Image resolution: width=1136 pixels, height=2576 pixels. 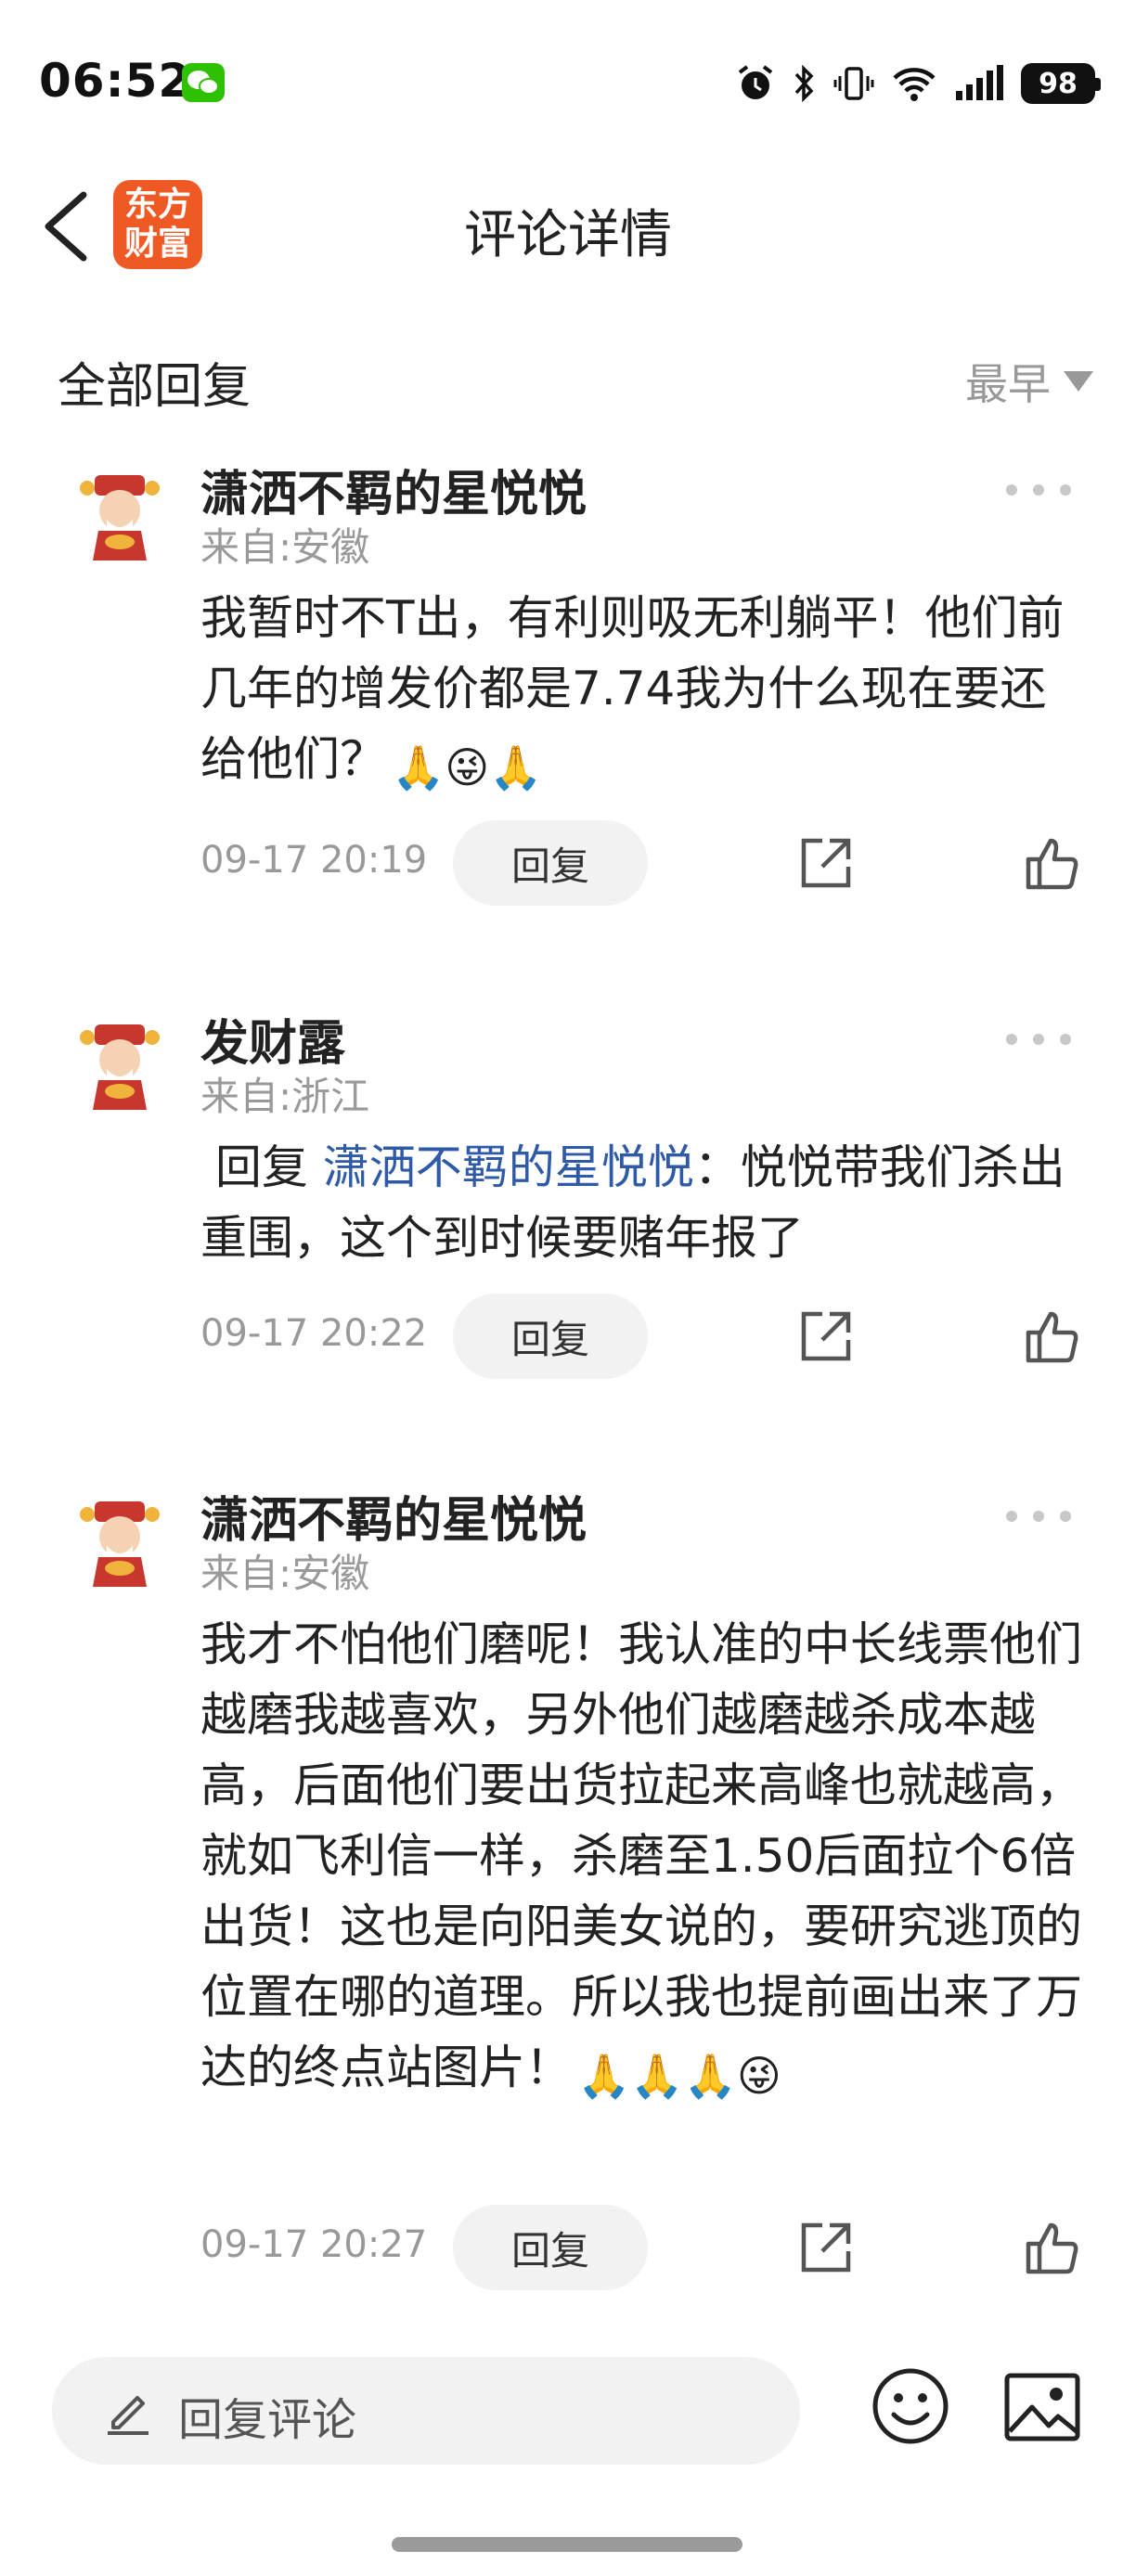 I want to click on status-bar: 06:52 98, so click(x=568, y=84).